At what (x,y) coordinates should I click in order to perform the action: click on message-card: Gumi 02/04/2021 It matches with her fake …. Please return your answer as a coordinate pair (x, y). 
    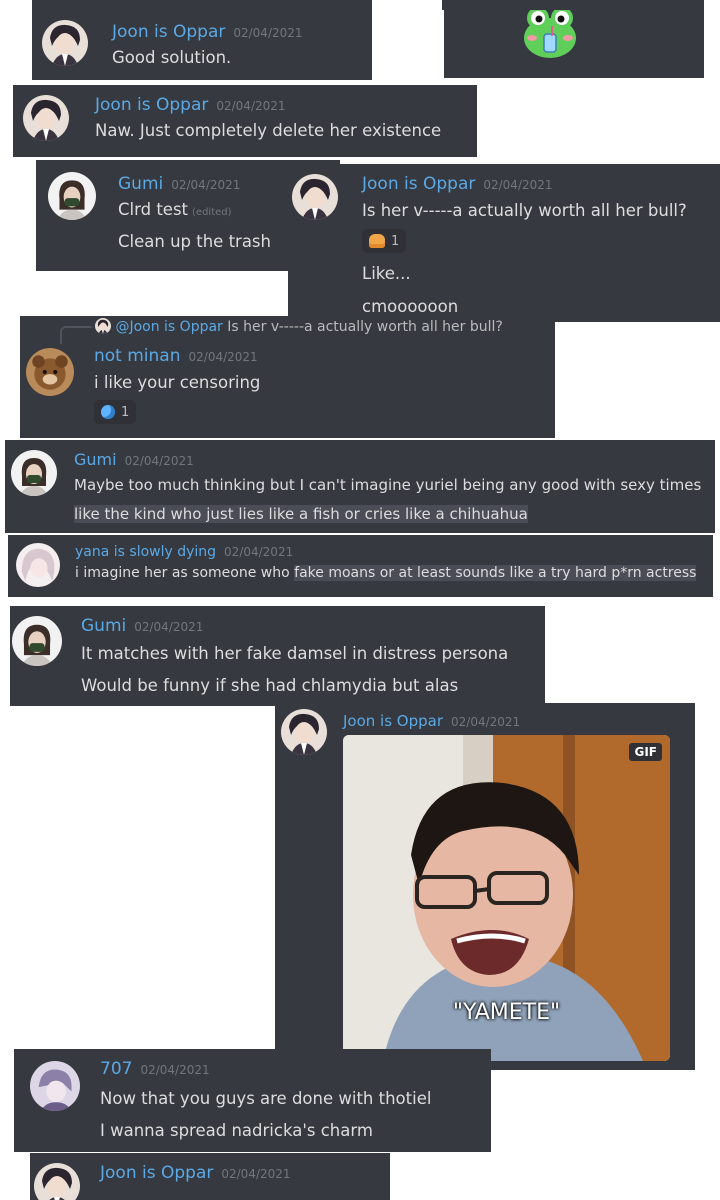
    Looking at the image, I should click on (277, 656).